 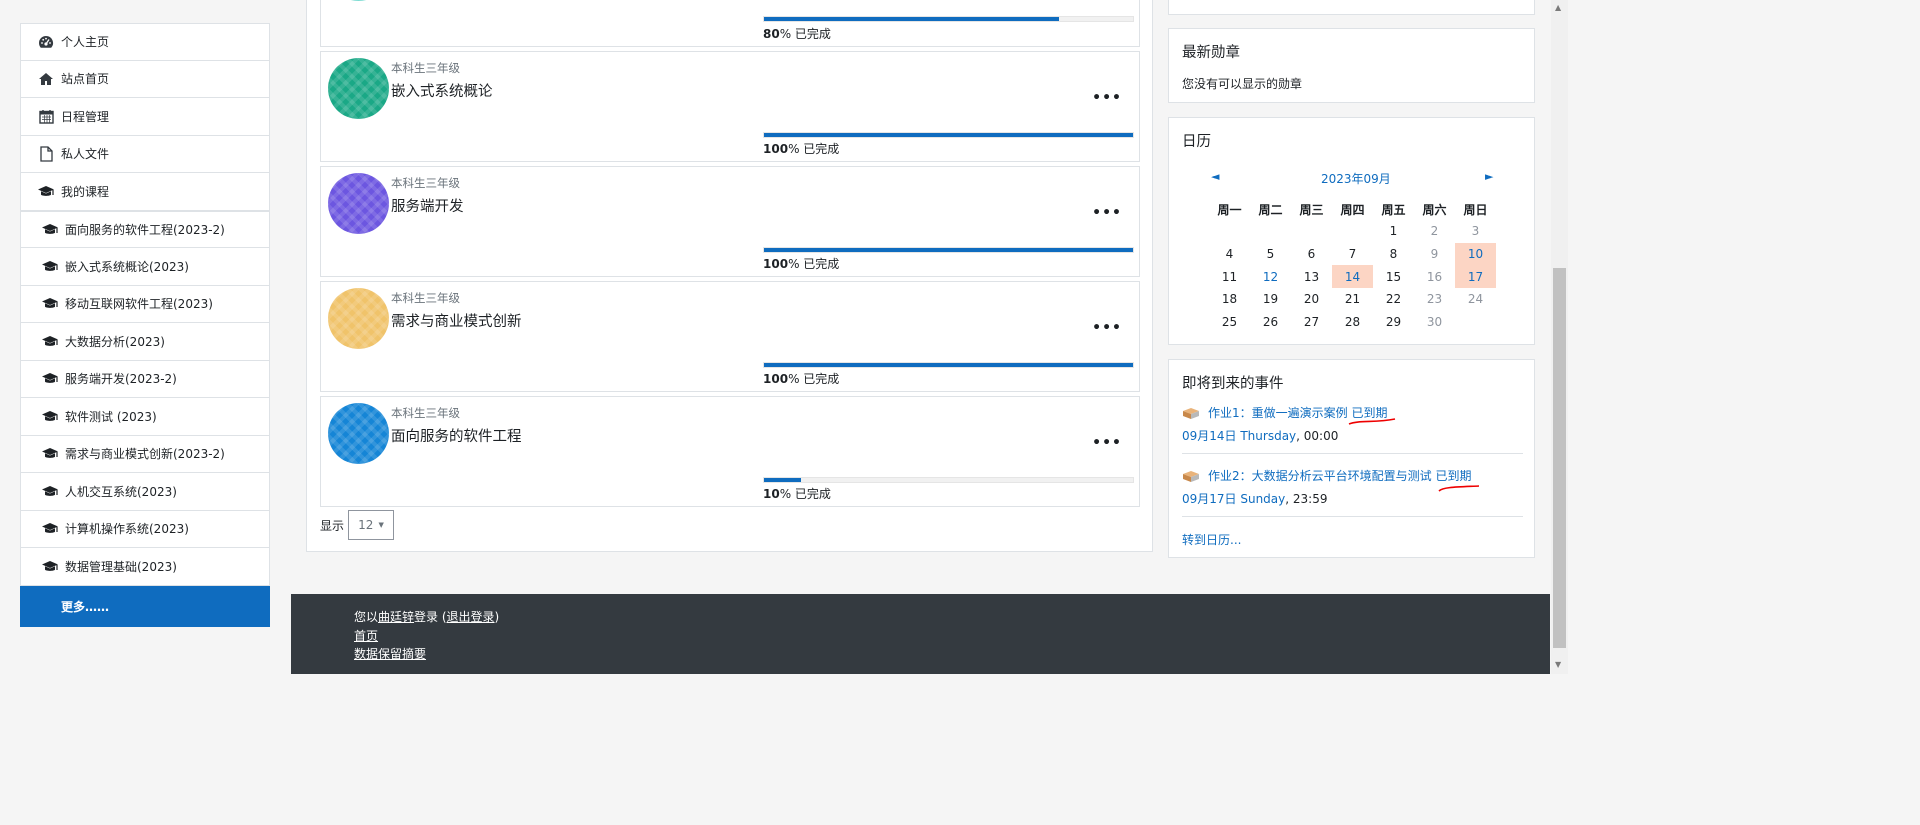 What do you see at coordinates (1352, 277) in the screenshot?
I see `calendar-day: 14` at bounding box center [1352, 277].